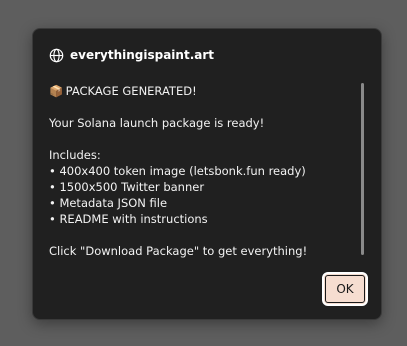  What do you see at coordinates (131, 91) in the screenshot?
I see `message-title: PACKAGE GENERATED!` at bounding box center [131, 91].